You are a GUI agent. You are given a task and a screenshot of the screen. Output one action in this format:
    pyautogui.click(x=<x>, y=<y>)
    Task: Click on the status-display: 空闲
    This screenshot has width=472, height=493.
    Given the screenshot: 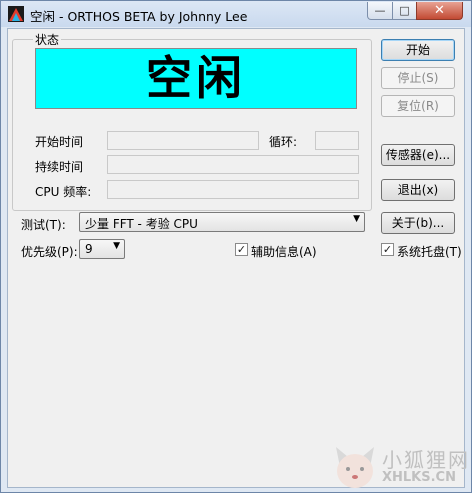 What is the action you would take?
    pyautogui.click(x=196, y=78)
    